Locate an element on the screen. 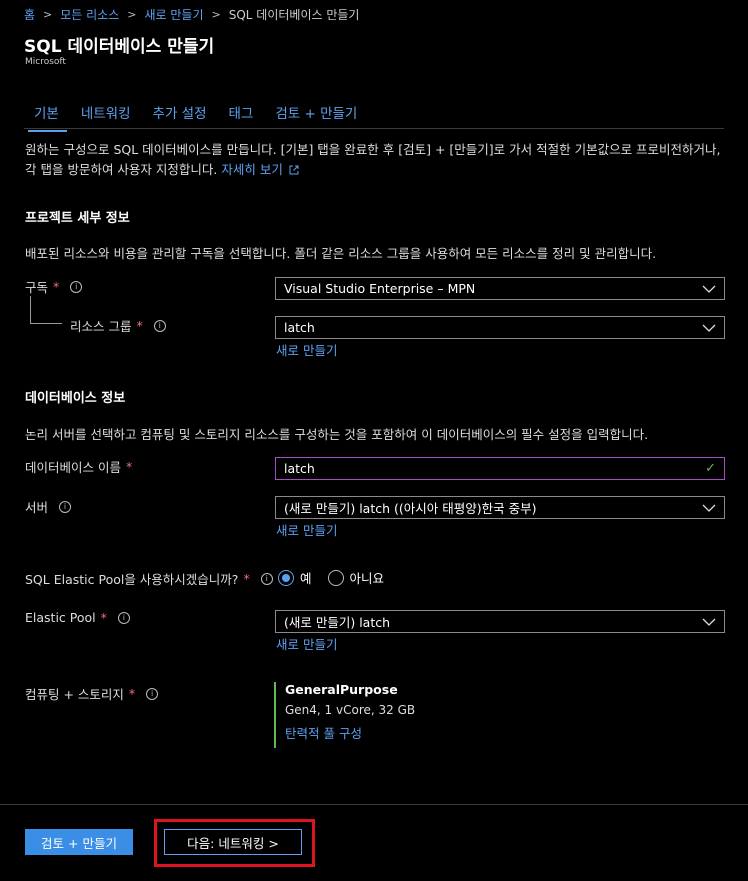 This screenshot has width=748, height=881. database-name-input: latch ✓ is located at coordinates (500, 468).